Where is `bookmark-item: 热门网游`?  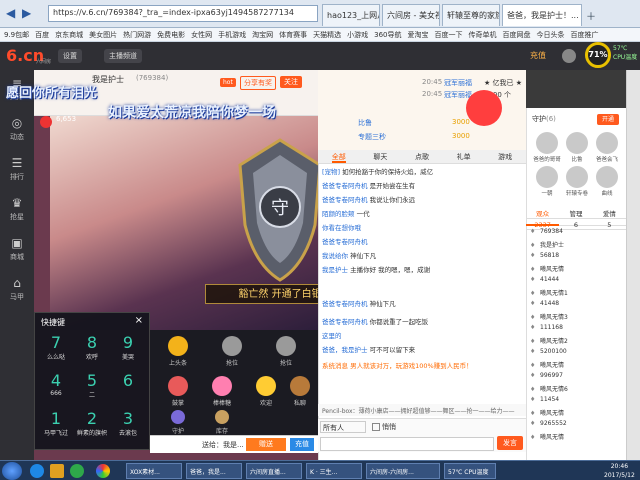 bookmark-item: 热门网游 is located at coordinates (137, 34).